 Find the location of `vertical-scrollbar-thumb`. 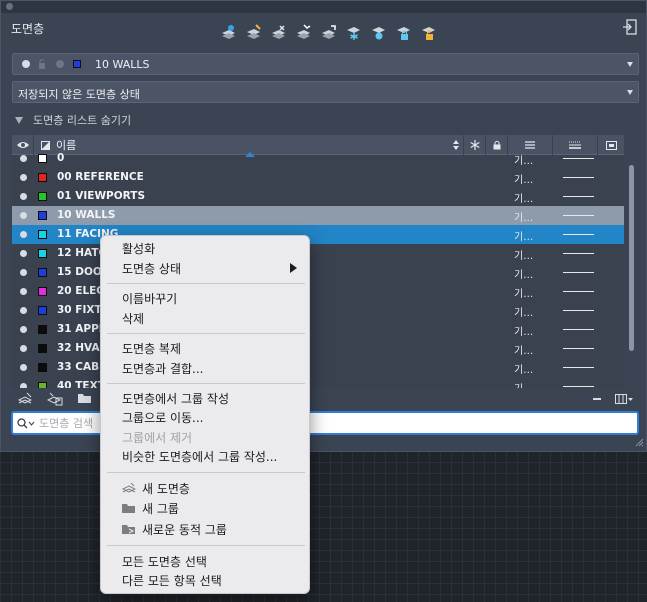

vertical-scrollbar-thumb is located at coordinates (631, 258).